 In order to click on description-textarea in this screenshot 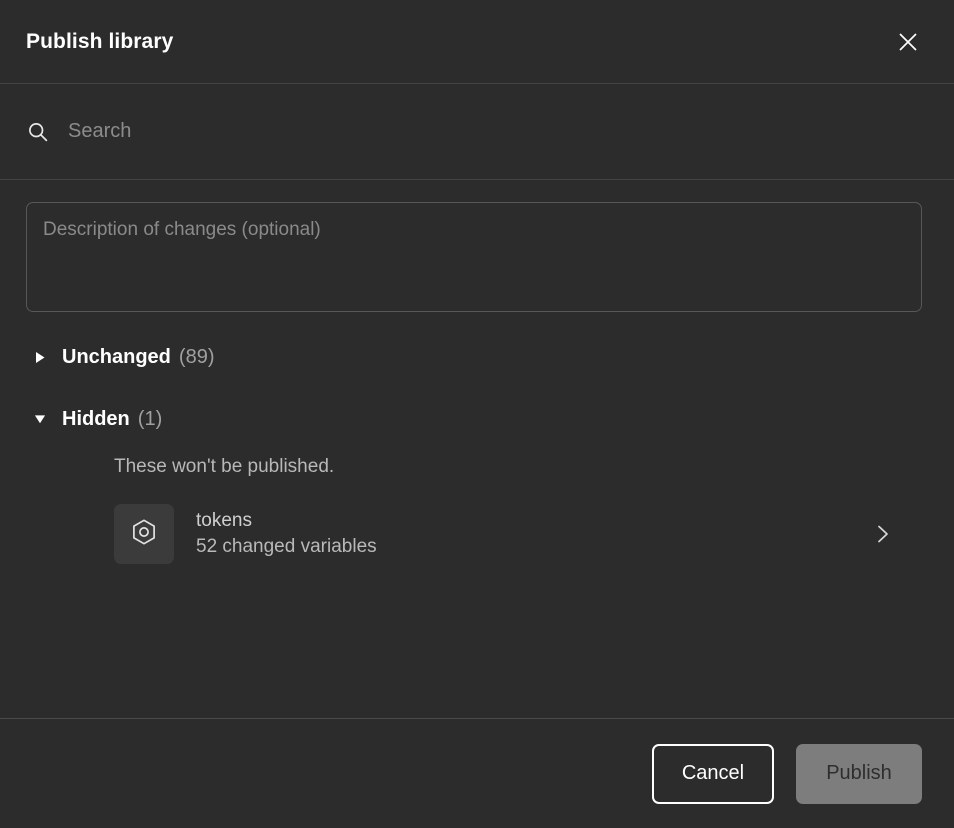, I will do `click(474, 257)`.